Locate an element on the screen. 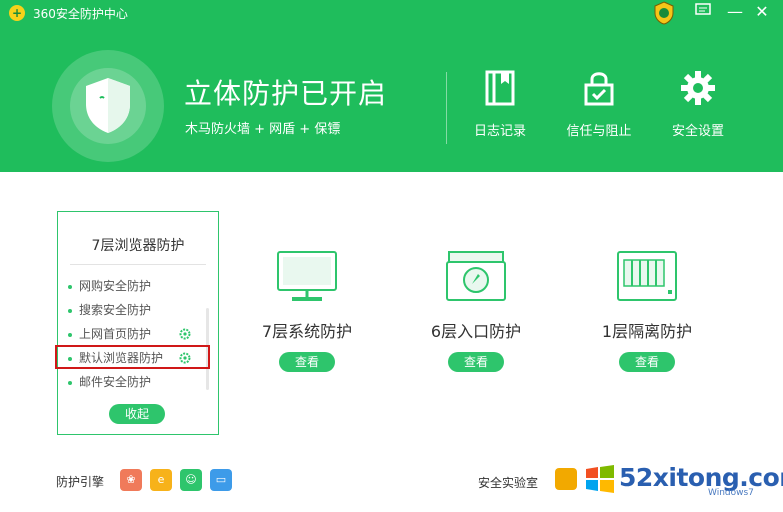  isolation-protection-panel: 1层隔离防护 查看 is located at coordinates (647, 311).